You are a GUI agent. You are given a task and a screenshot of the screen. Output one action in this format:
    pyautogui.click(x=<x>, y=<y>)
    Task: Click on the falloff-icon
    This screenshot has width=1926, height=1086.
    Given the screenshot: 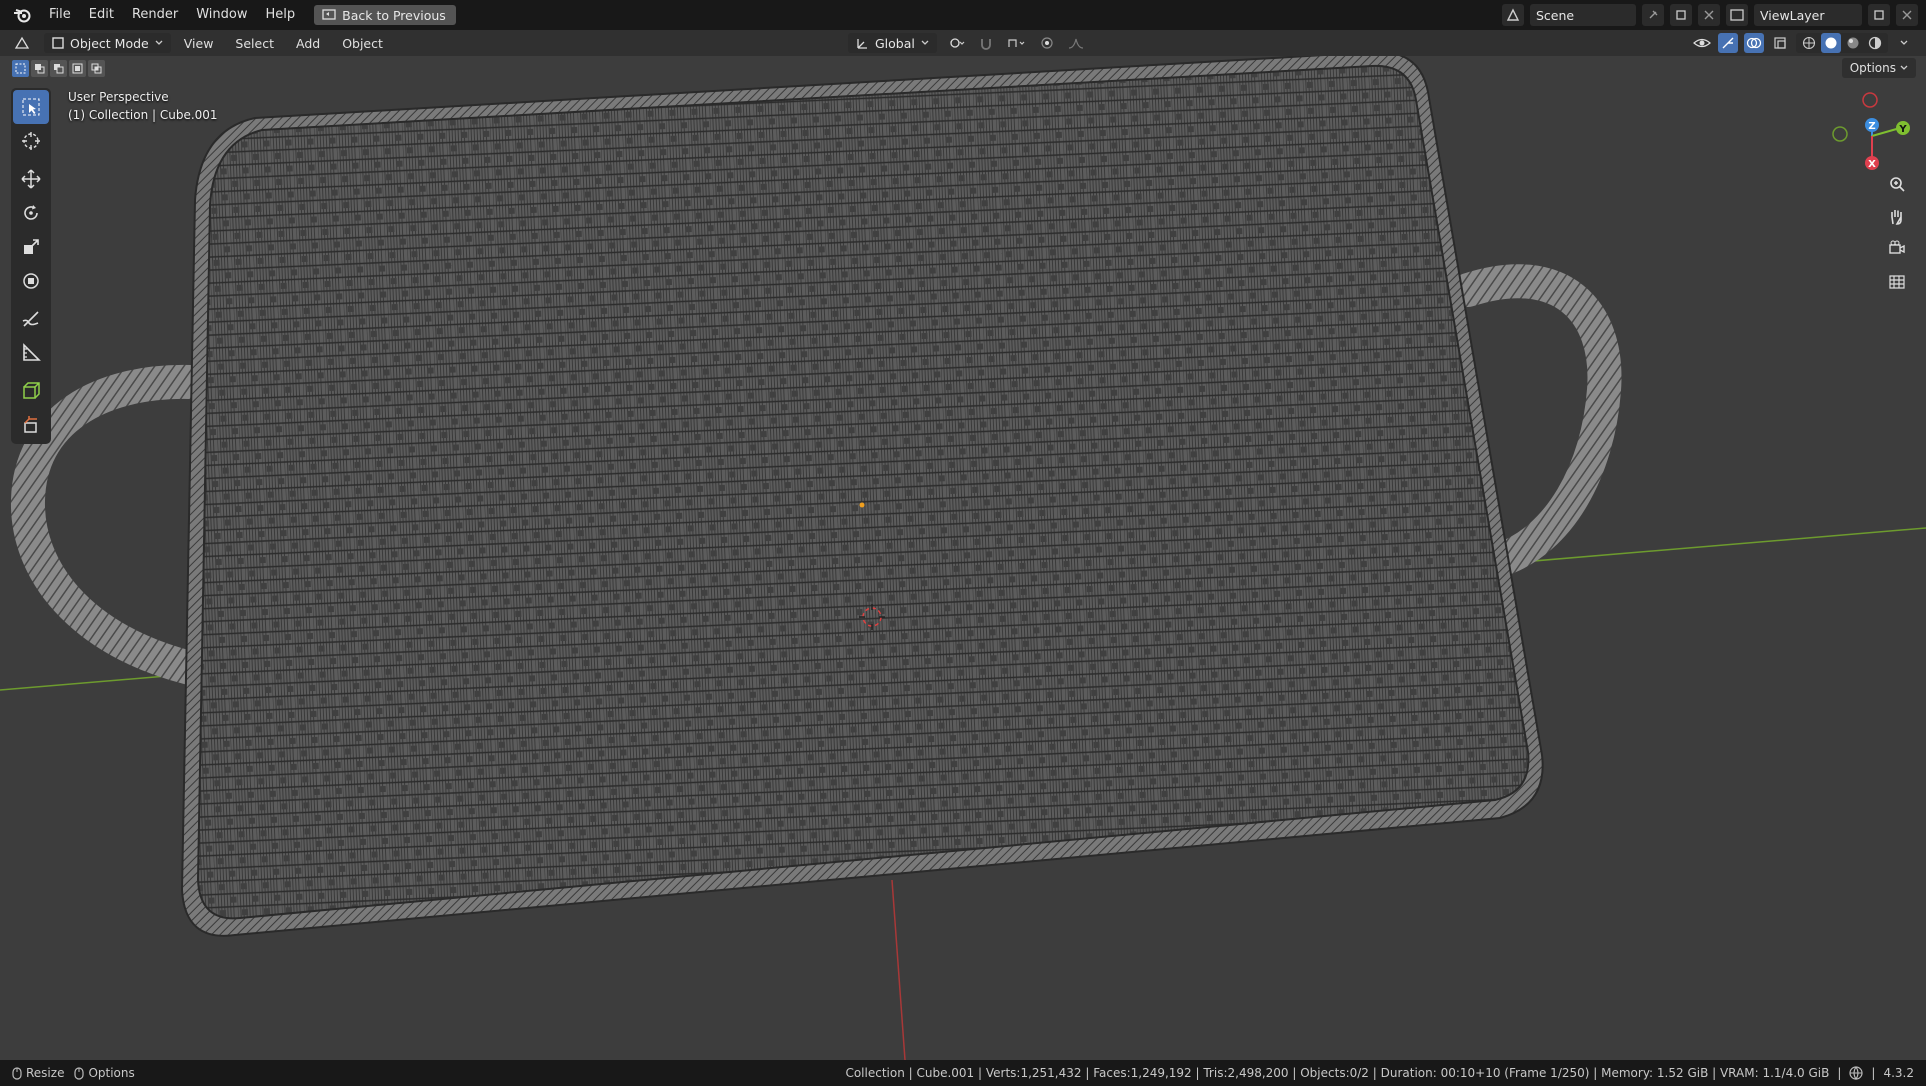 What is the action you would take?
    pyautogui.click(x=1077, y=43)
    